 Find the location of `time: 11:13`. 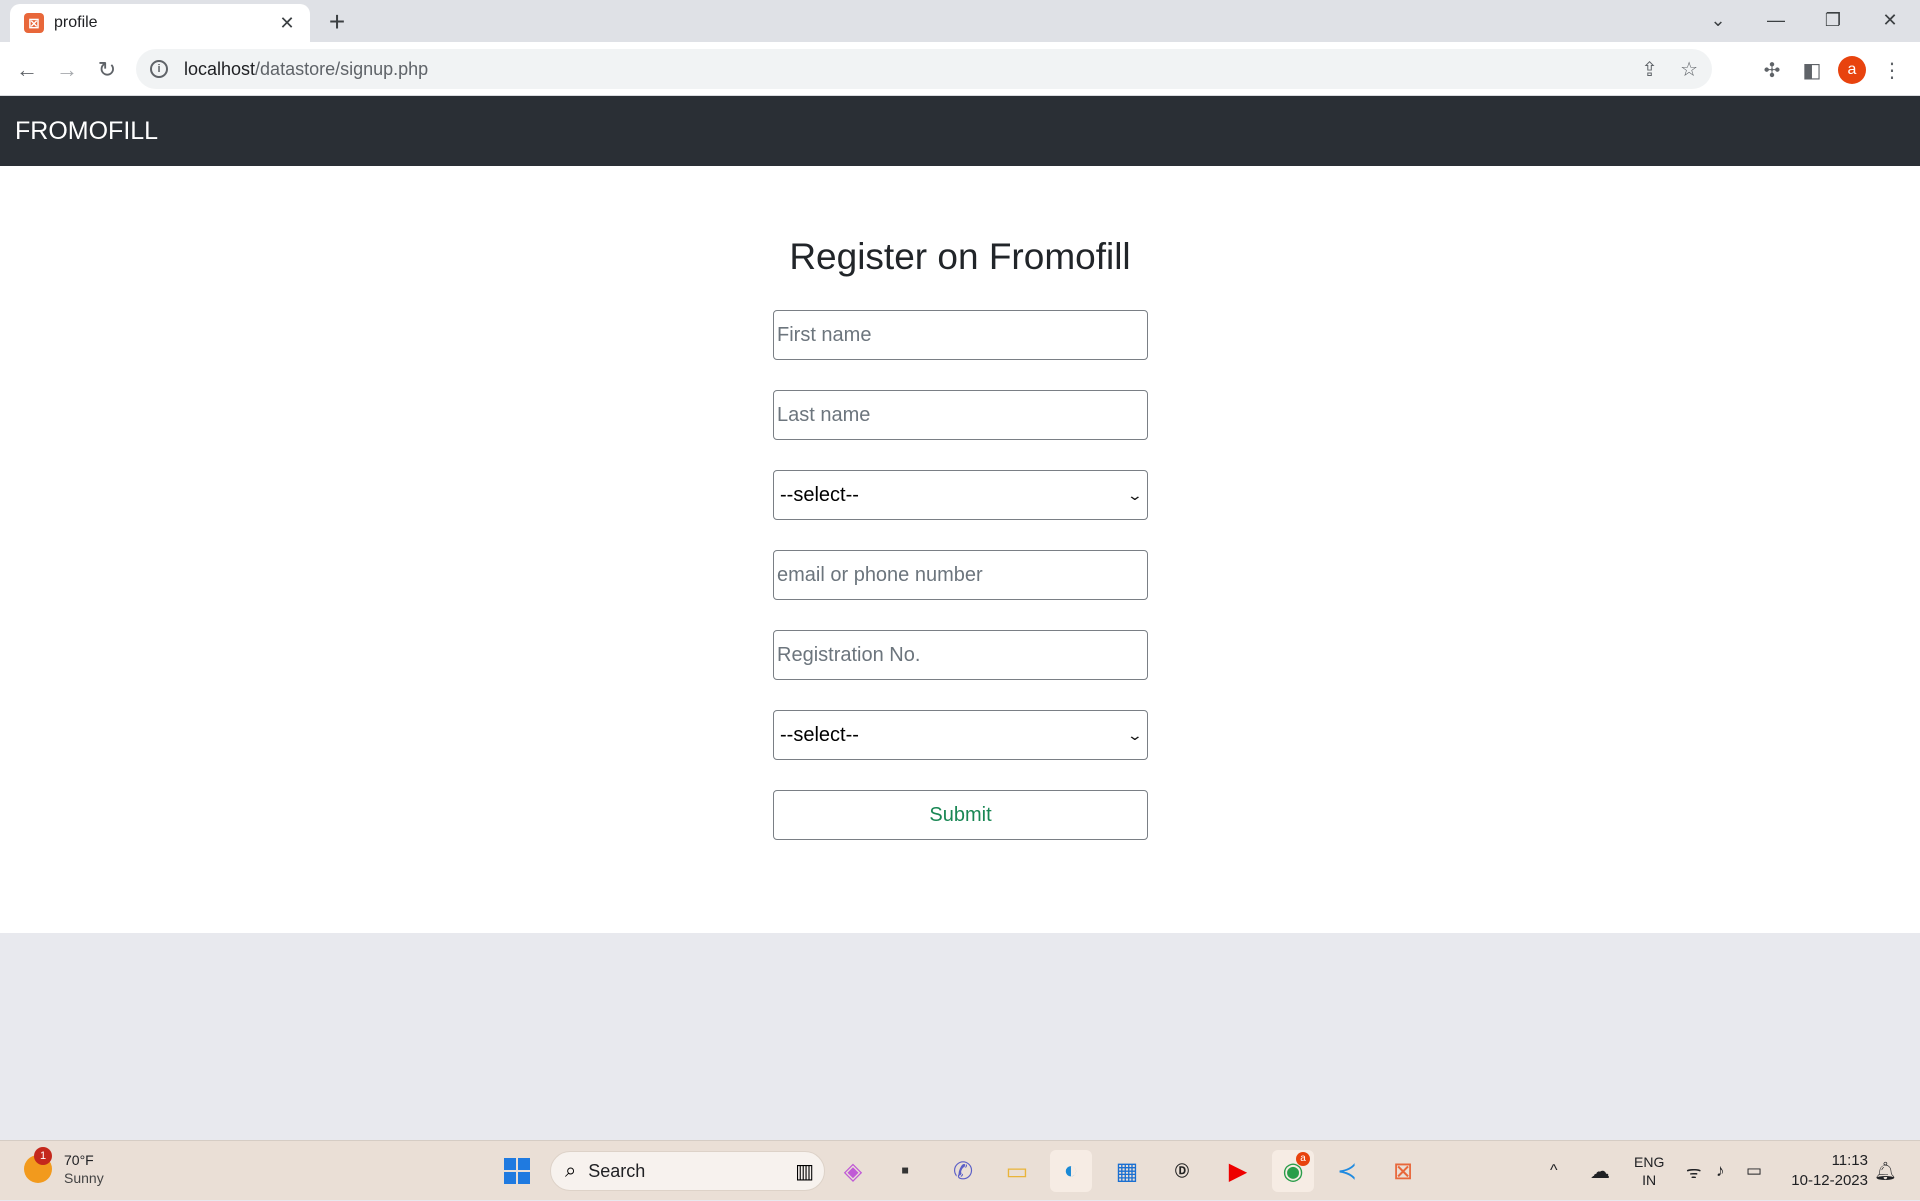

time: 11:13 is located at coordinates (1849, 1160).